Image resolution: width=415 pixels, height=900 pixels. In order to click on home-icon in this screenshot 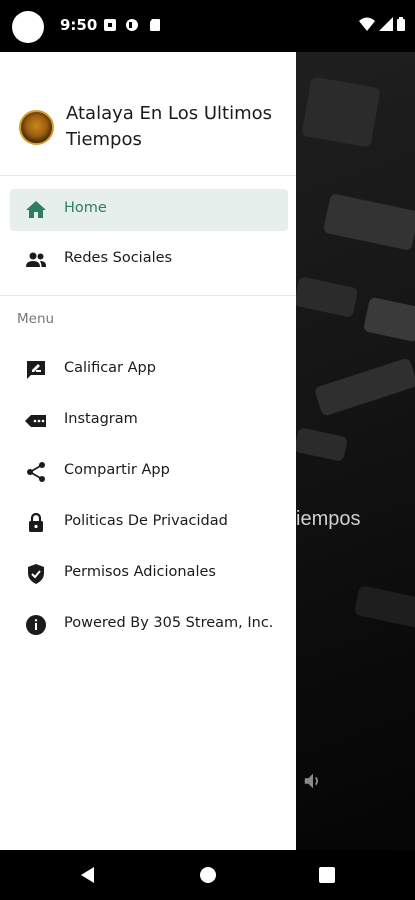, I will do `click(36, 209)`.